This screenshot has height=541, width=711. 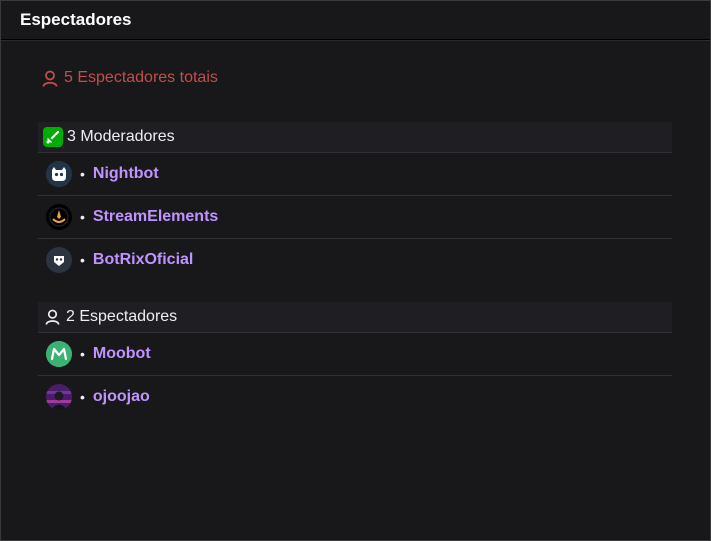 I want to click on username-botrixoficial: BotRixOficial, so click(x=143, y=260).